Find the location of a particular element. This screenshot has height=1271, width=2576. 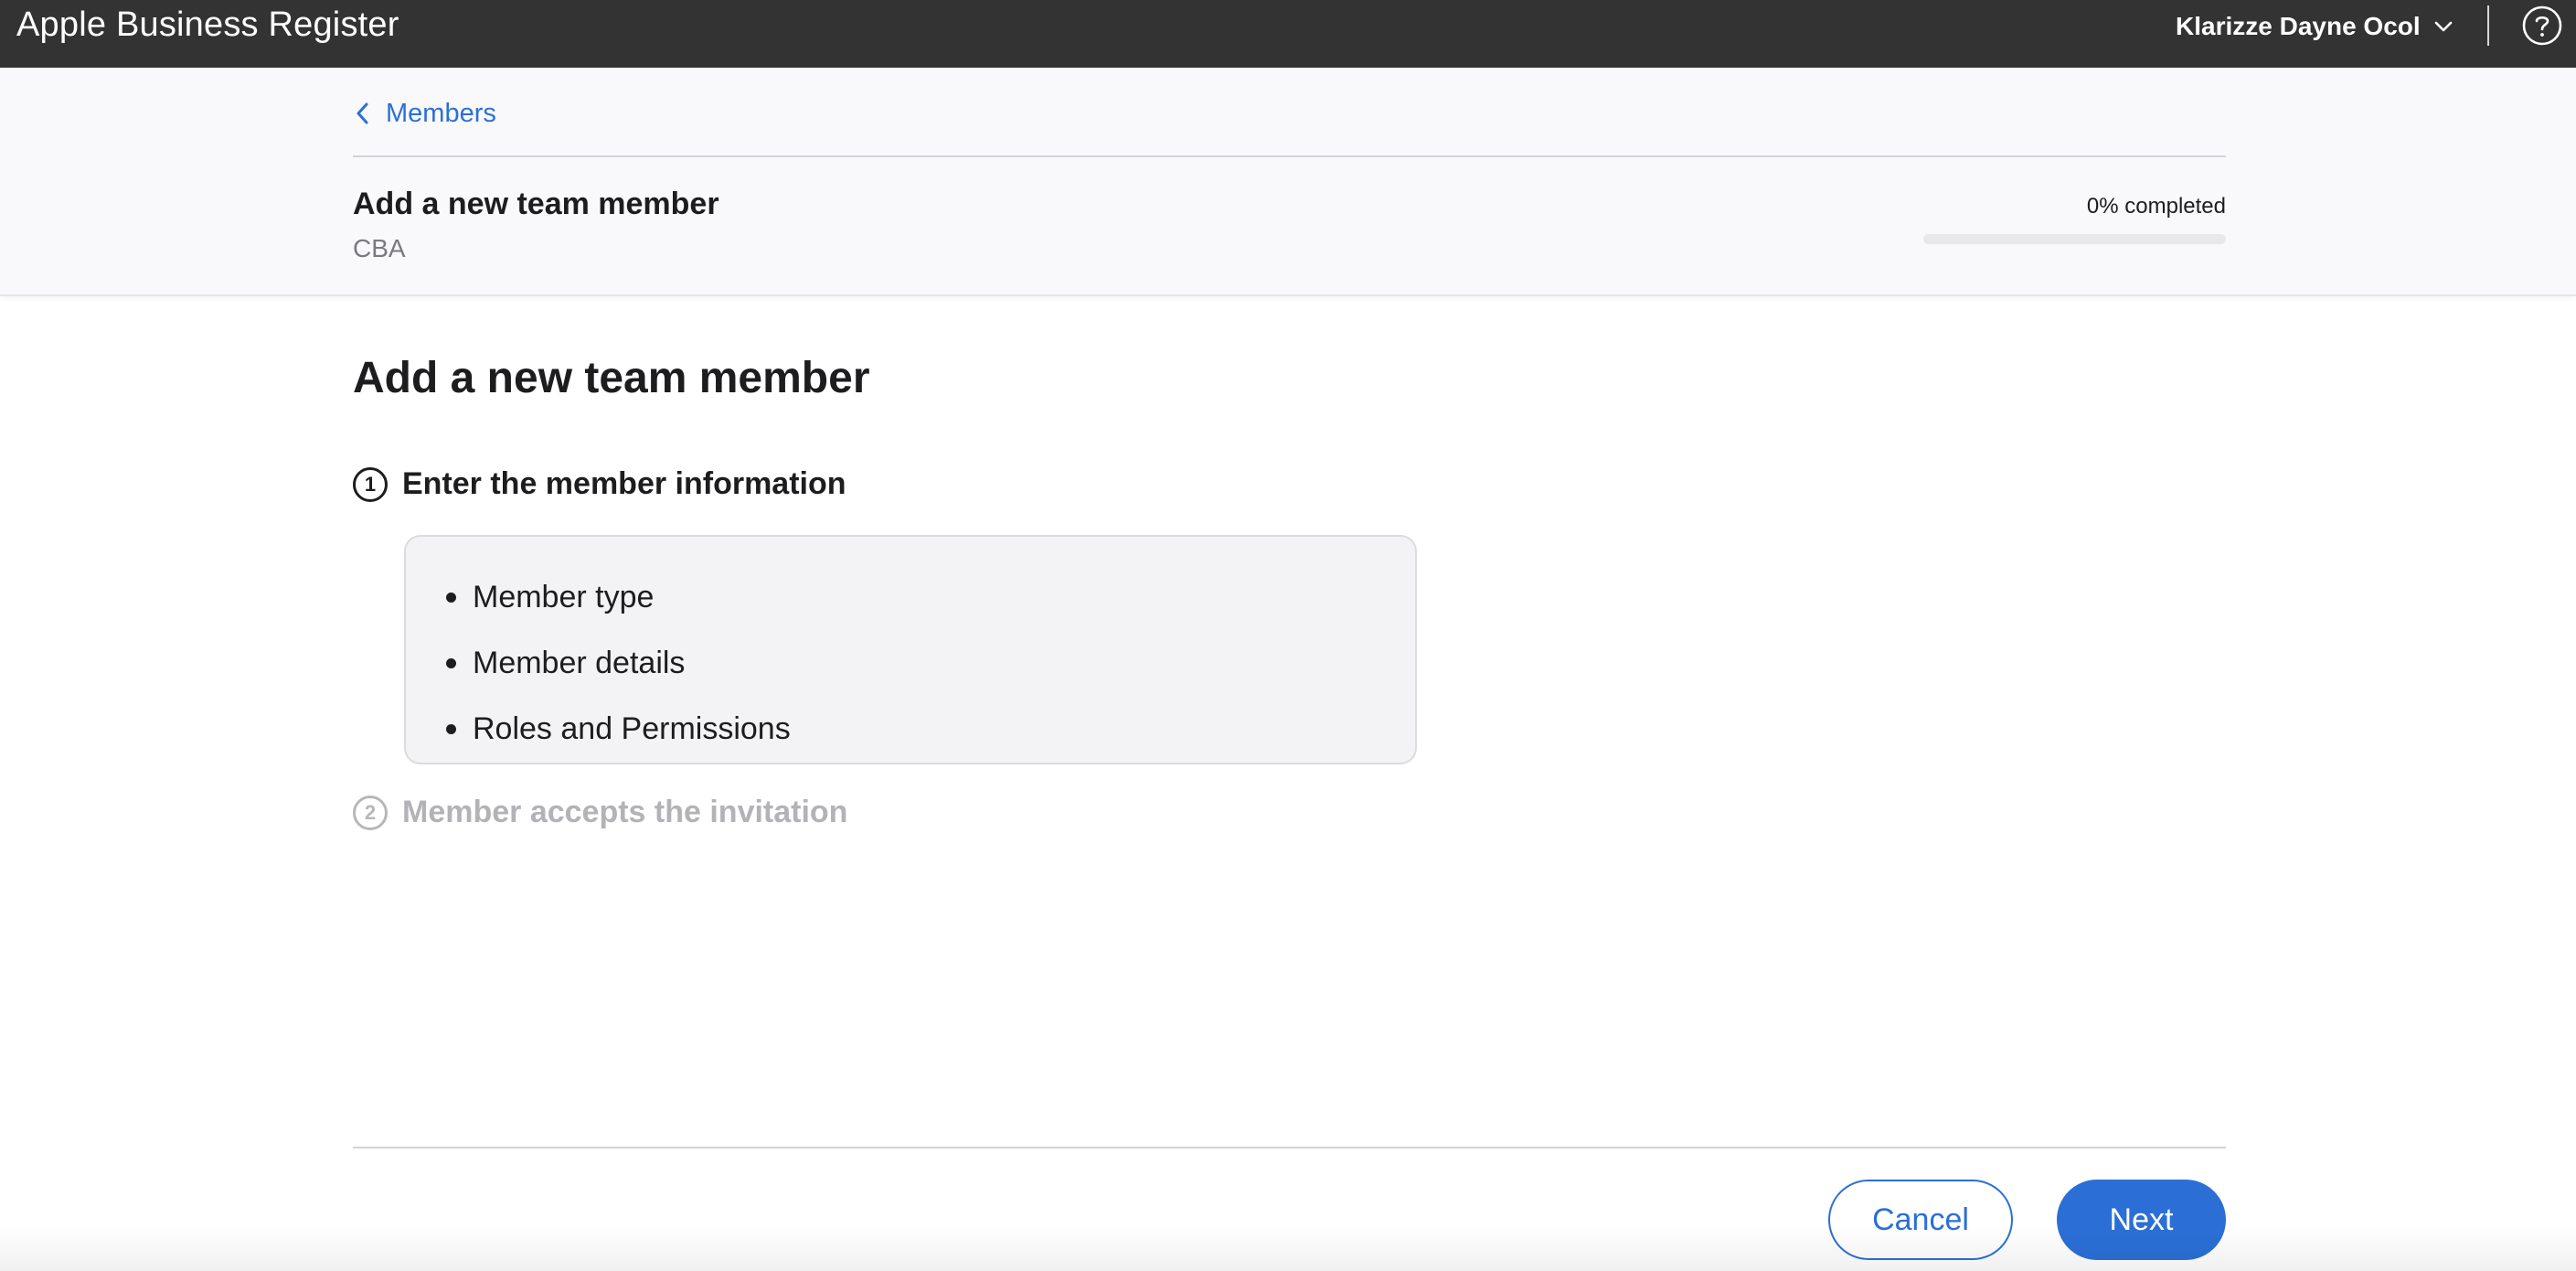

divider is located at coordinates (1289, 156).